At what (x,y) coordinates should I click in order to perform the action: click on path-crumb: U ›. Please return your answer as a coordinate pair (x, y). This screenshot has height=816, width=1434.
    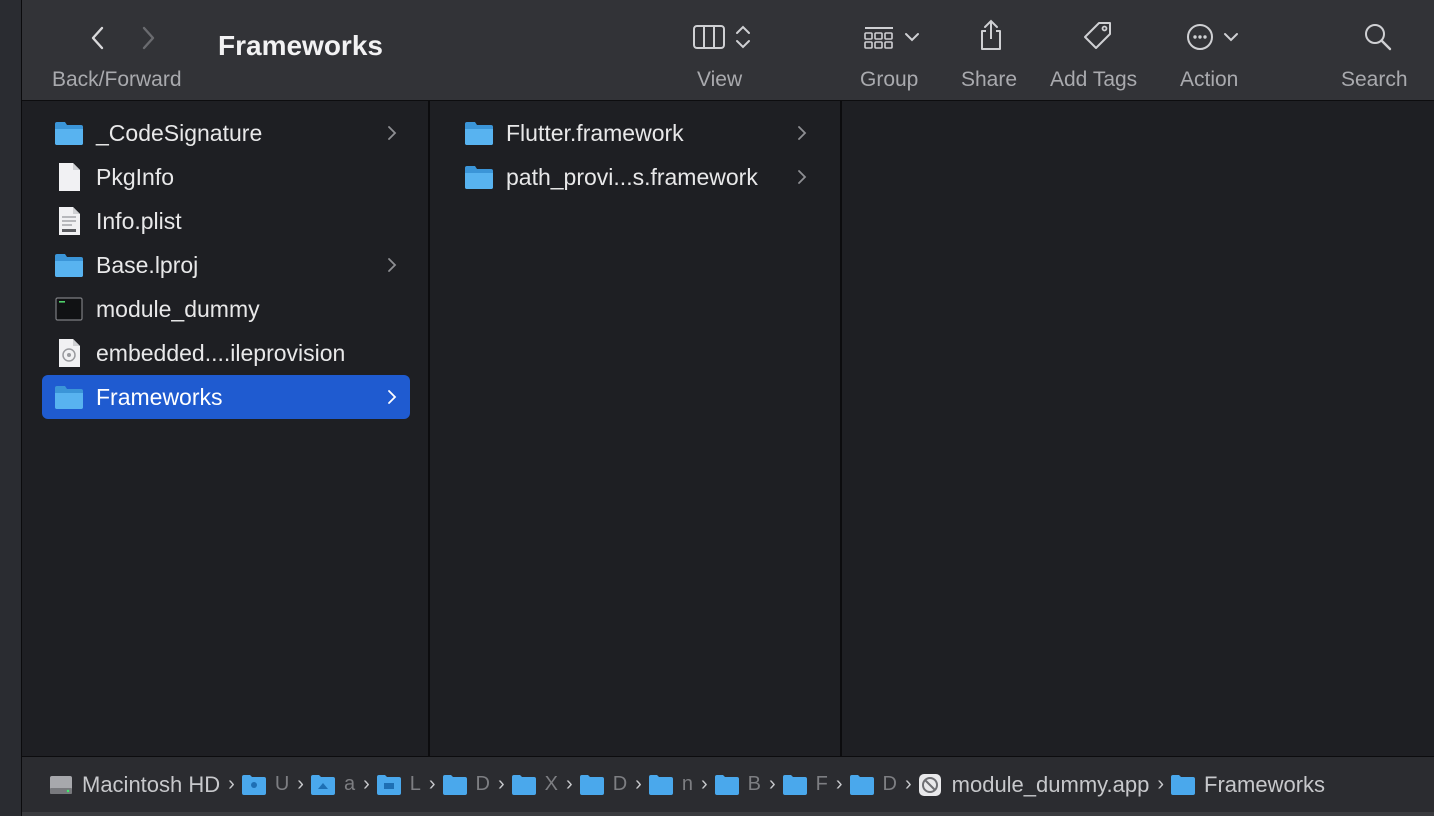
    Looking at the image, I should click on (272, 785).